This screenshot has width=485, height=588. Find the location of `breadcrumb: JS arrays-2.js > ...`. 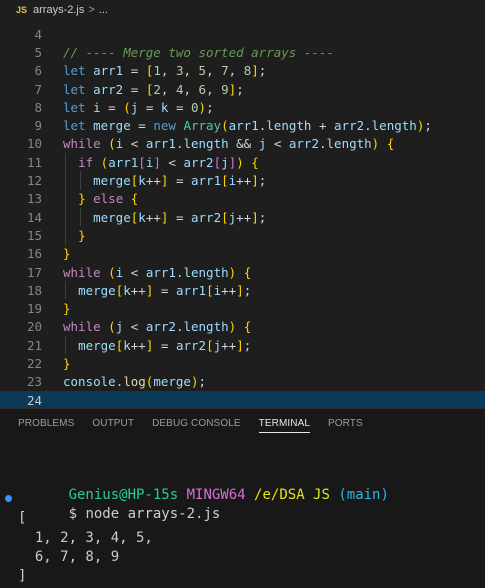

breadcrumb: JS arrays-2.js > ... is located at coordinates (242, 10).